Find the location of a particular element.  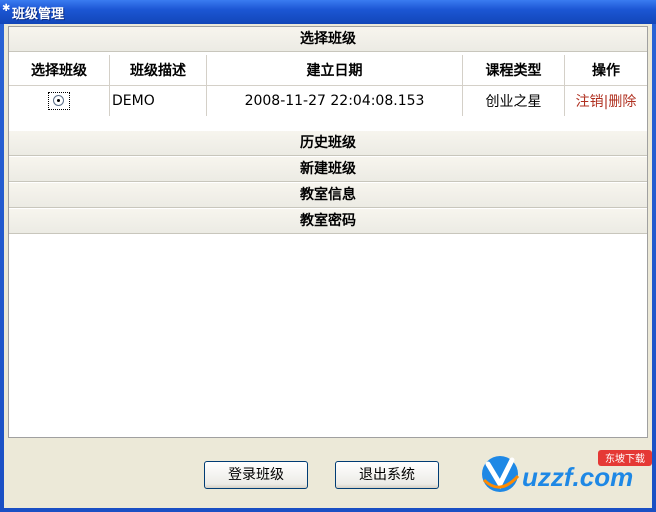

table-row: DEMO 2008-11-27 22:04:08.153 创业之星 注销|删除 is located at coordinates (328, 101).